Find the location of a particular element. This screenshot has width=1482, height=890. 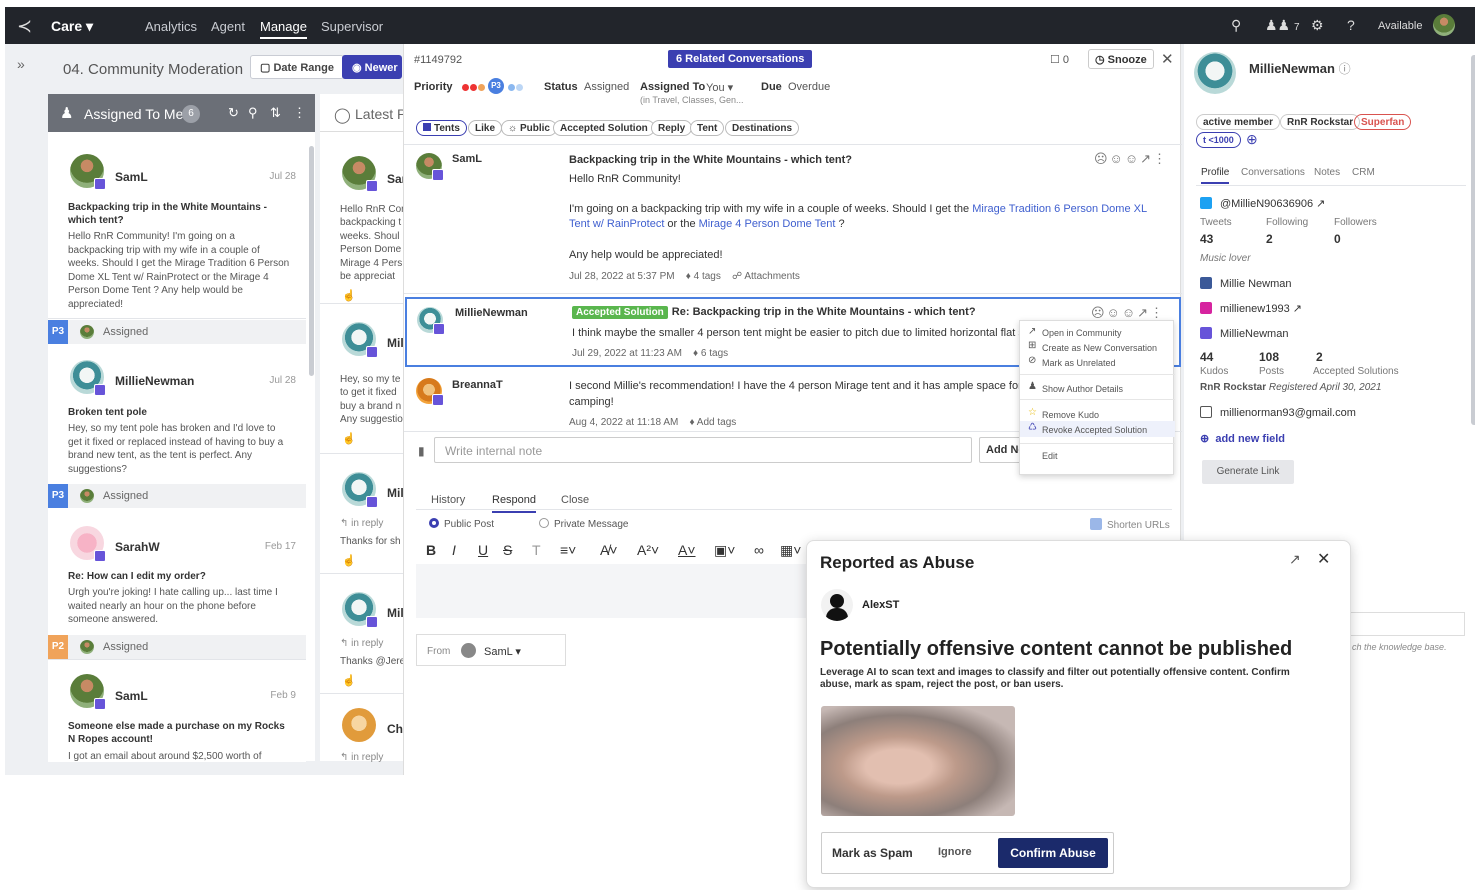

menu-revoke-solution: Revoke Accepted Solution is located at coordinates (1094, 430).